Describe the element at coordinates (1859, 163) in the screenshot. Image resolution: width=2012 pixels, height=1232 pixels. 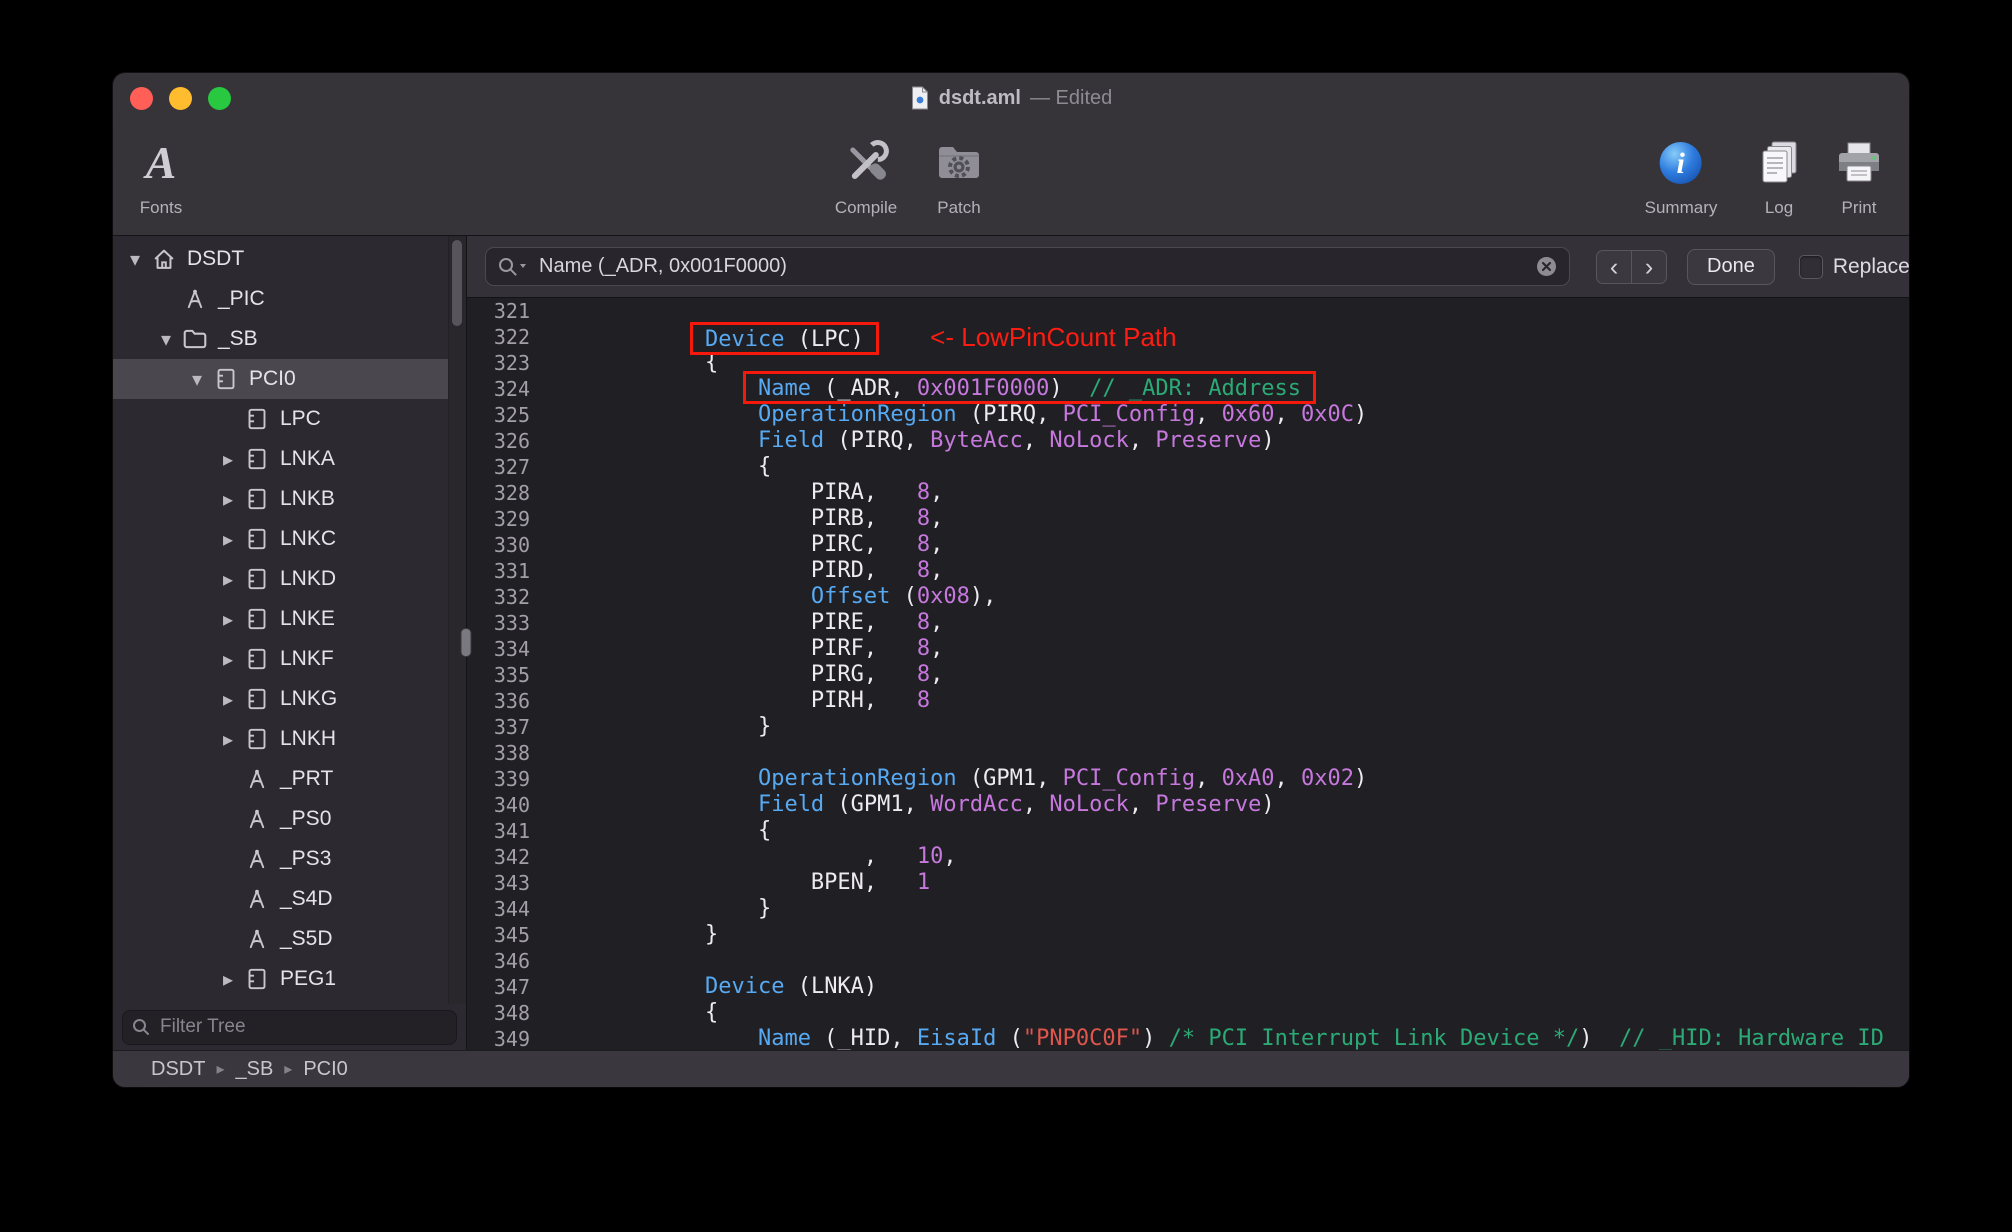
I see `printer-icon` at that location.